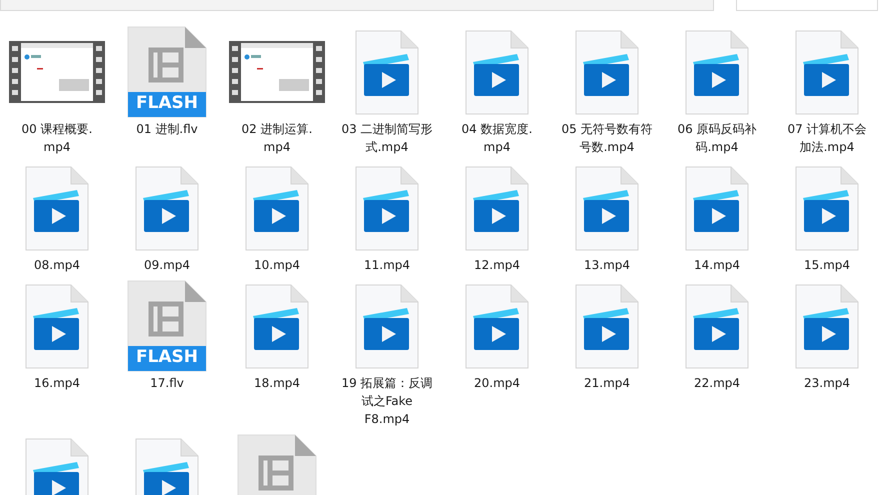 The width and height of the screenshot is (884, 495). What do you see at coordinates (497, 138) in the screenshot?
I see `file-name: 04 数据宽度. mp4` at bounding box center [497, 138].